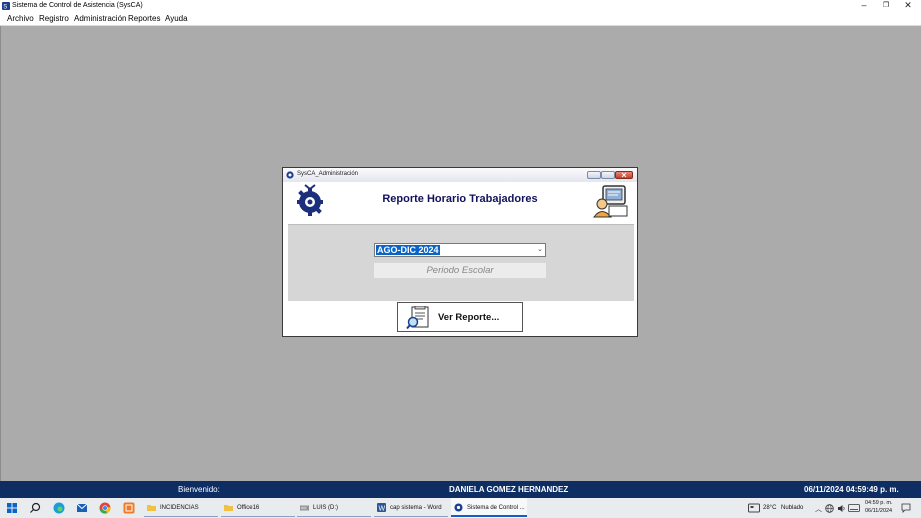  What do you see at coordinates (841, 508) in the screenshot?
I see `volume-icon` at bounding box center [841, 508].